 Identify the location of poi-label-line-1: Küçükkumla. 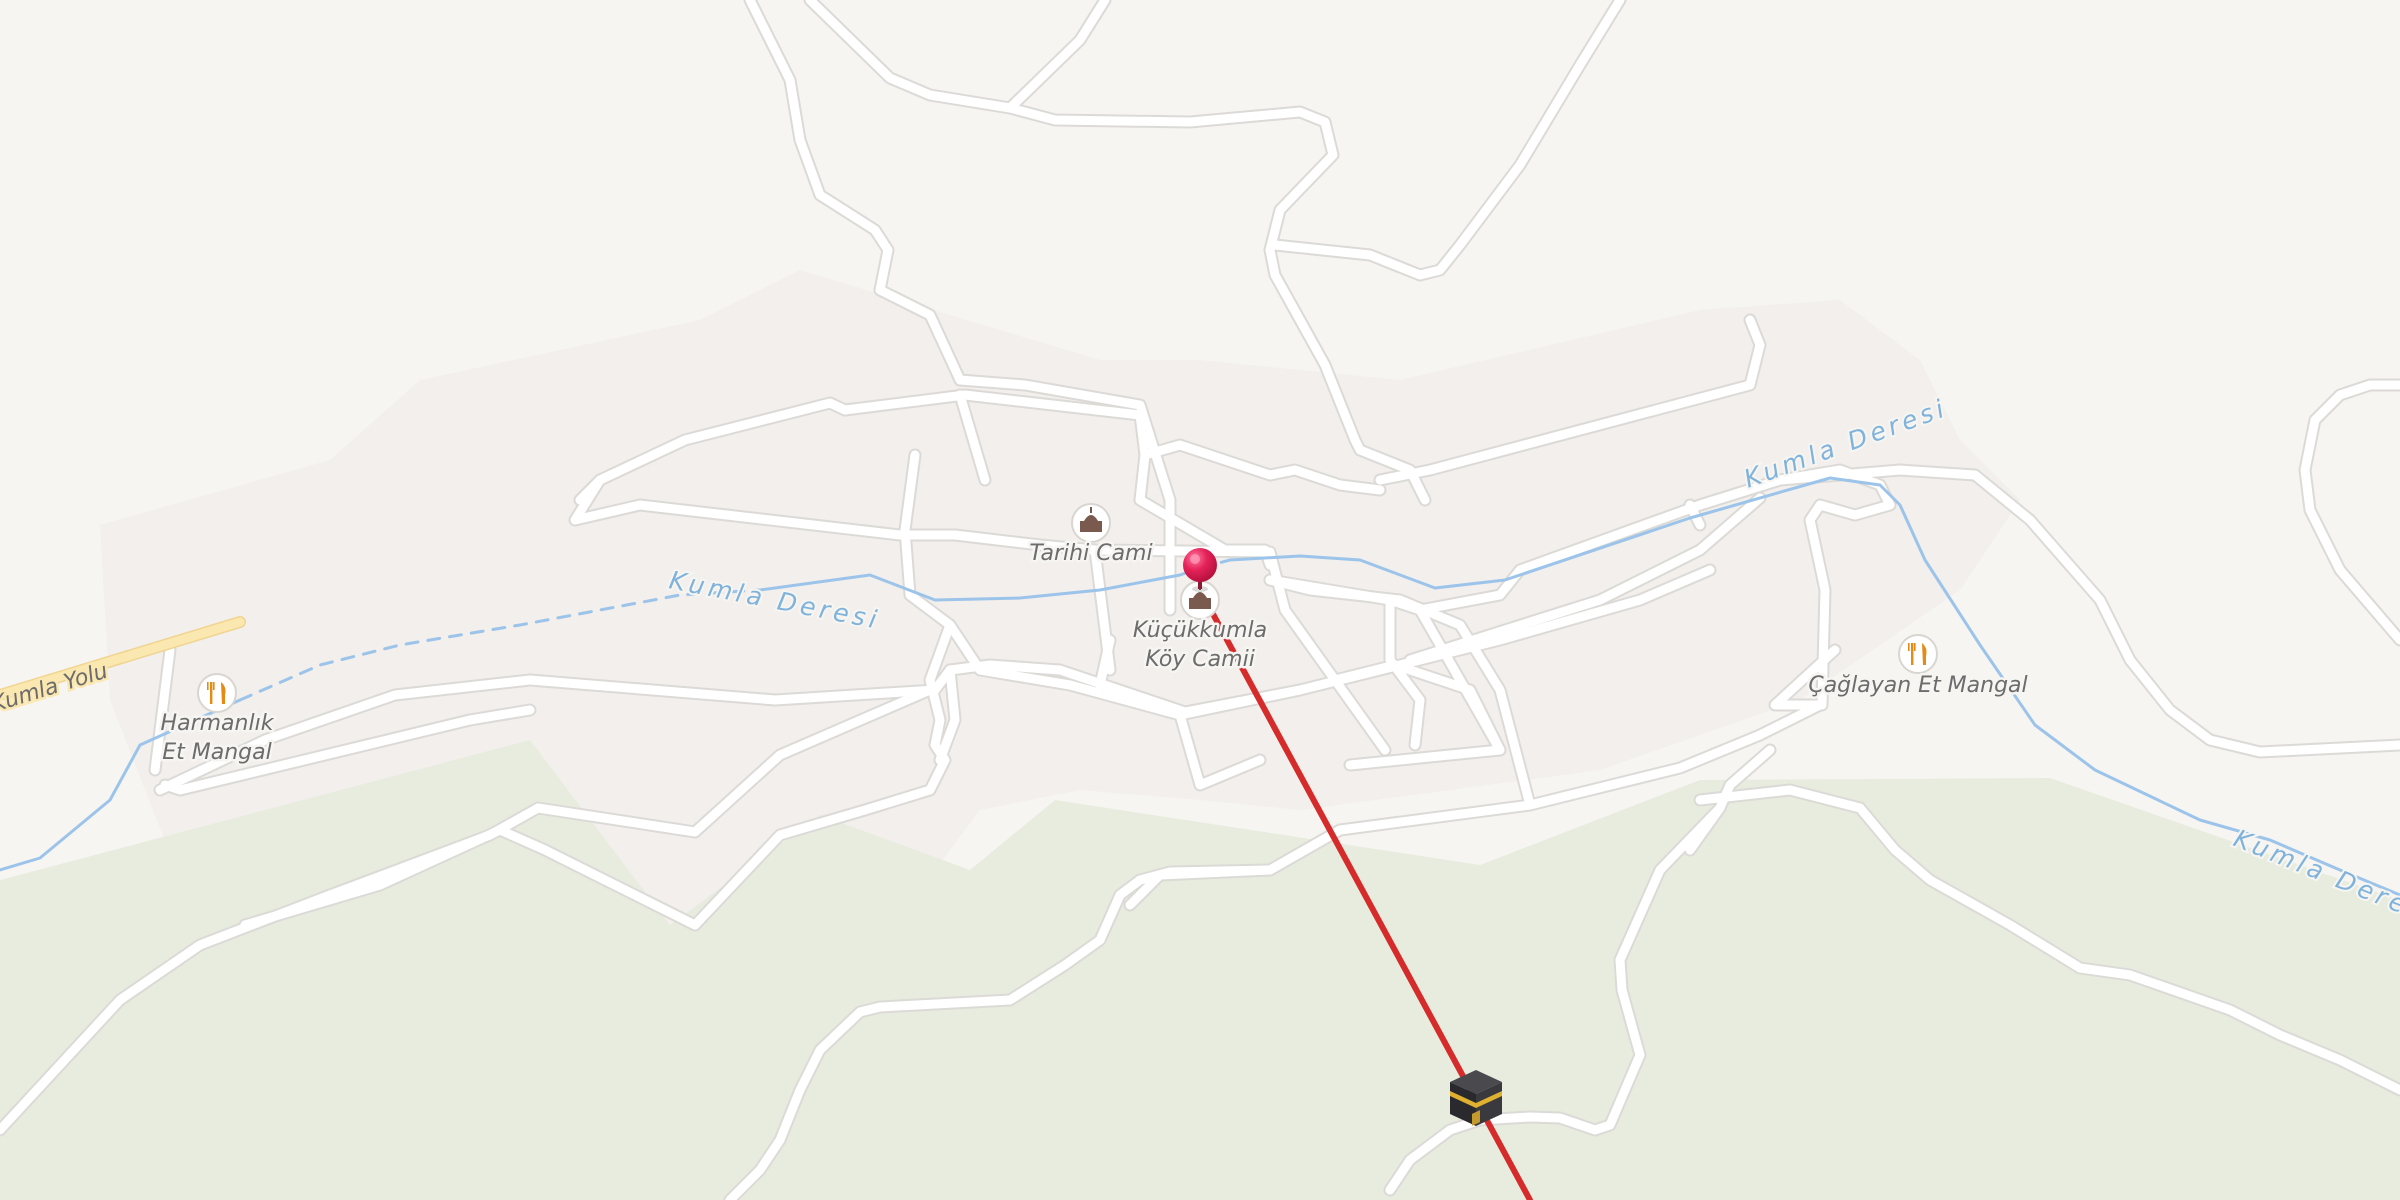
(1200, 630).